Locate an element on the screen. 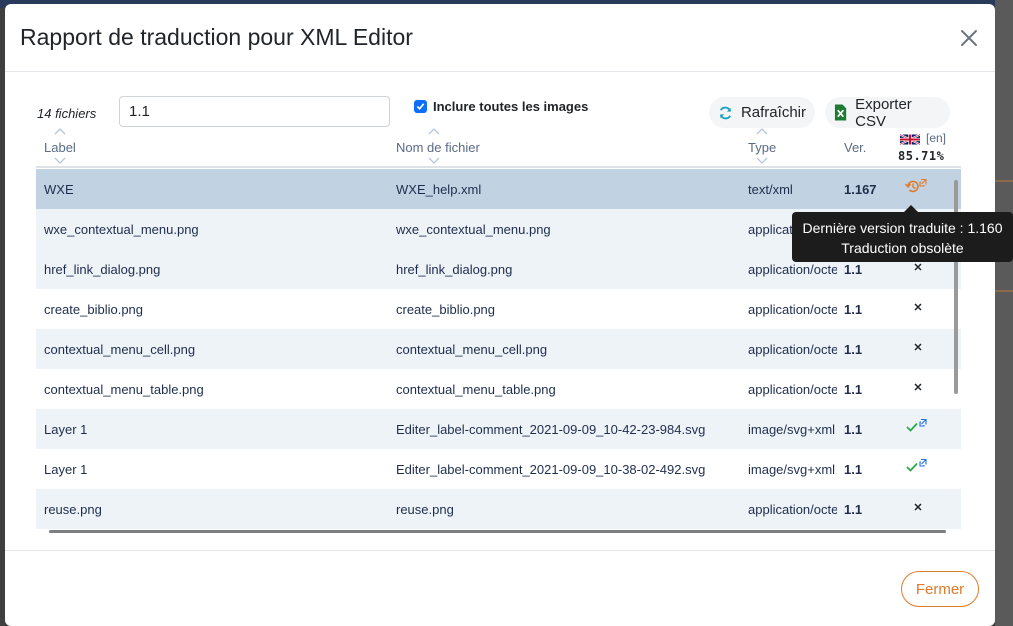 This screenshot has height=626, width=1013. dialog-footer: Fermer is located at coordinates (500, 588).